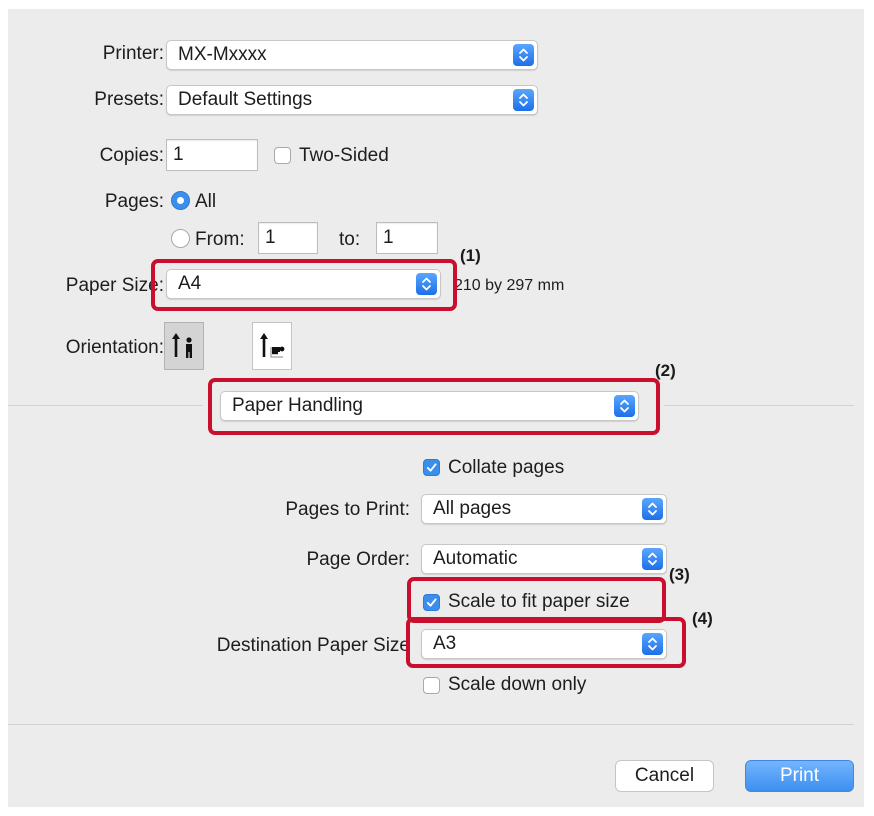 The image size is (874, 816). I want to click on paper-size-label: Paper Size:, so click(114, 285).